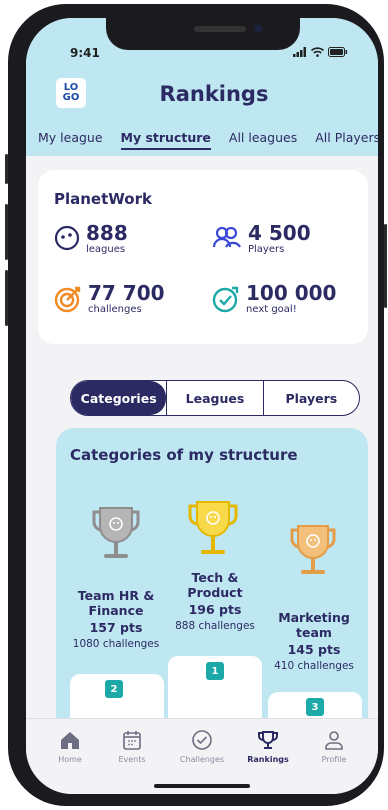  What do you see at coordinates (268, 759) in the screenshot?
I see `nav-rankings-label: Rankings` at bounding box center [268, 759].